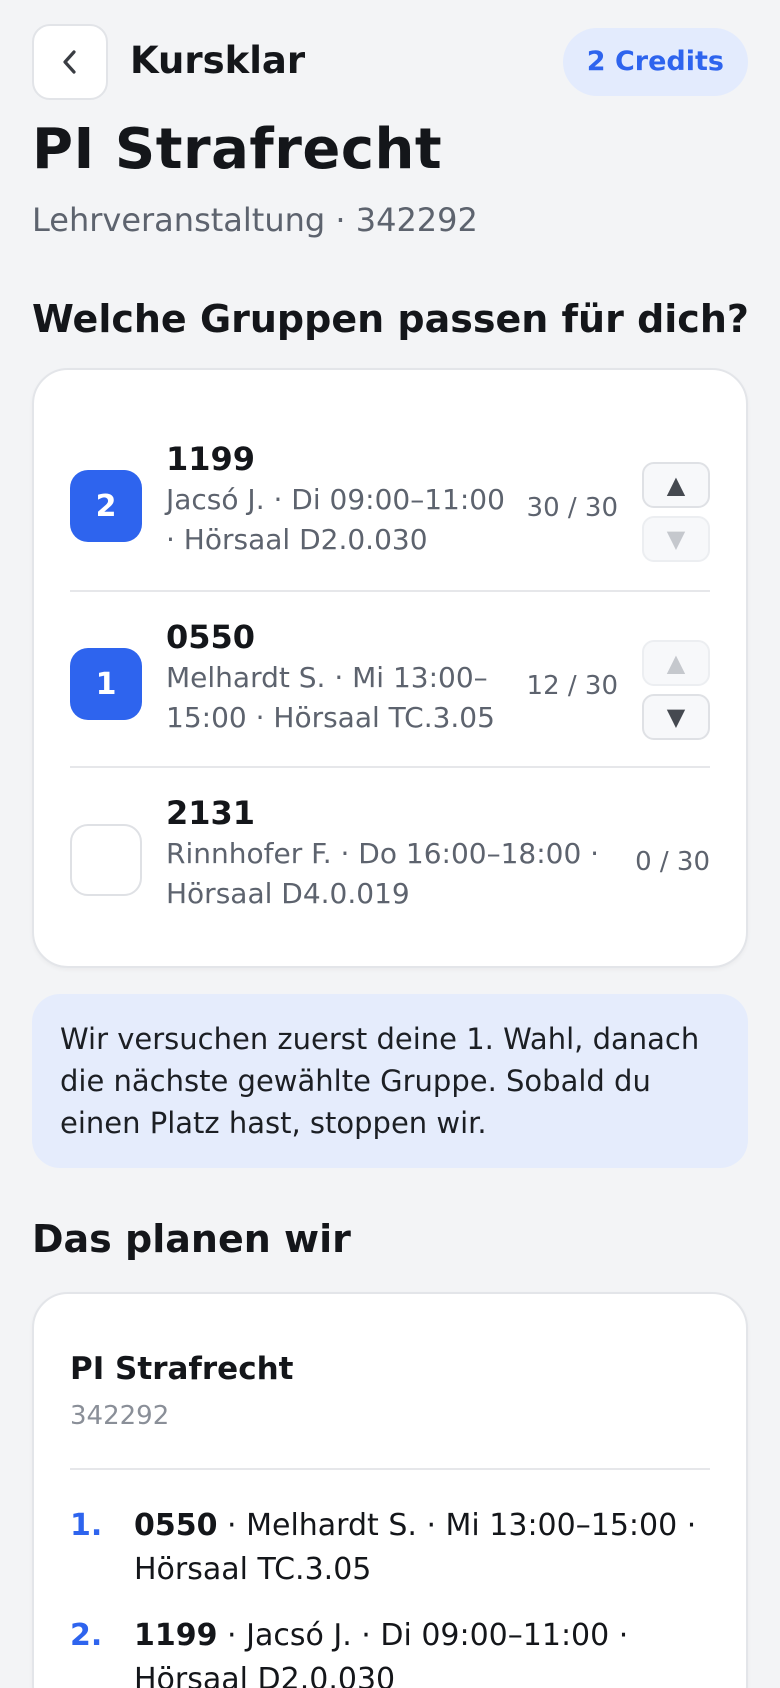  Describe the element at coordinates (237, 149) in the screenshot. I see `page-title: PI Strafrecht` at that location.